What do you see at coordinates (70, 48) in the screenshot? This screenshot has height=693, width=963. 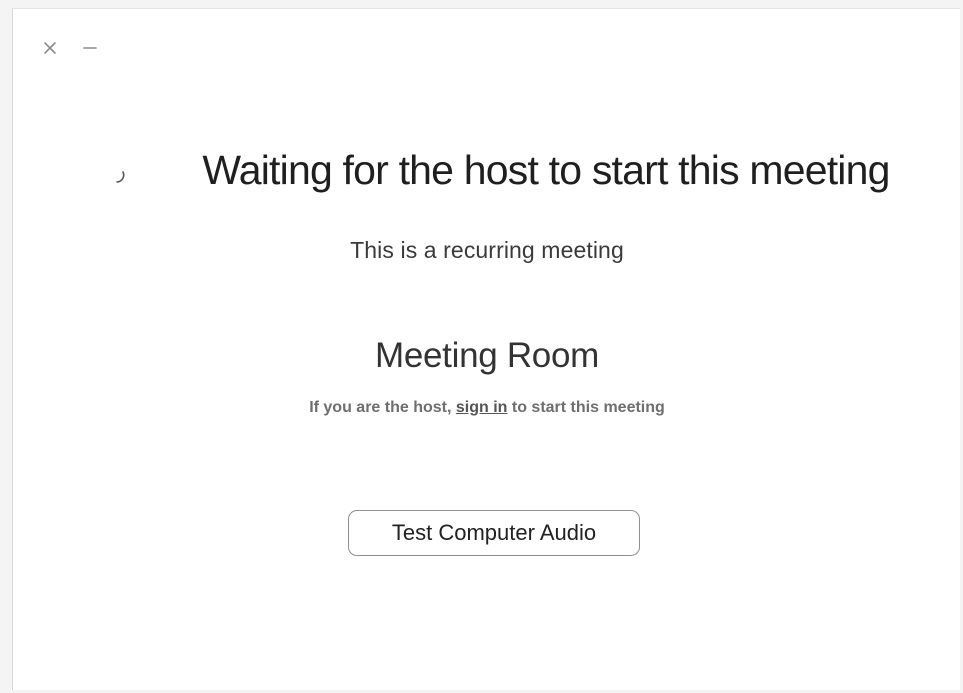 I see `window-controls` at bounding box center [70, 48].